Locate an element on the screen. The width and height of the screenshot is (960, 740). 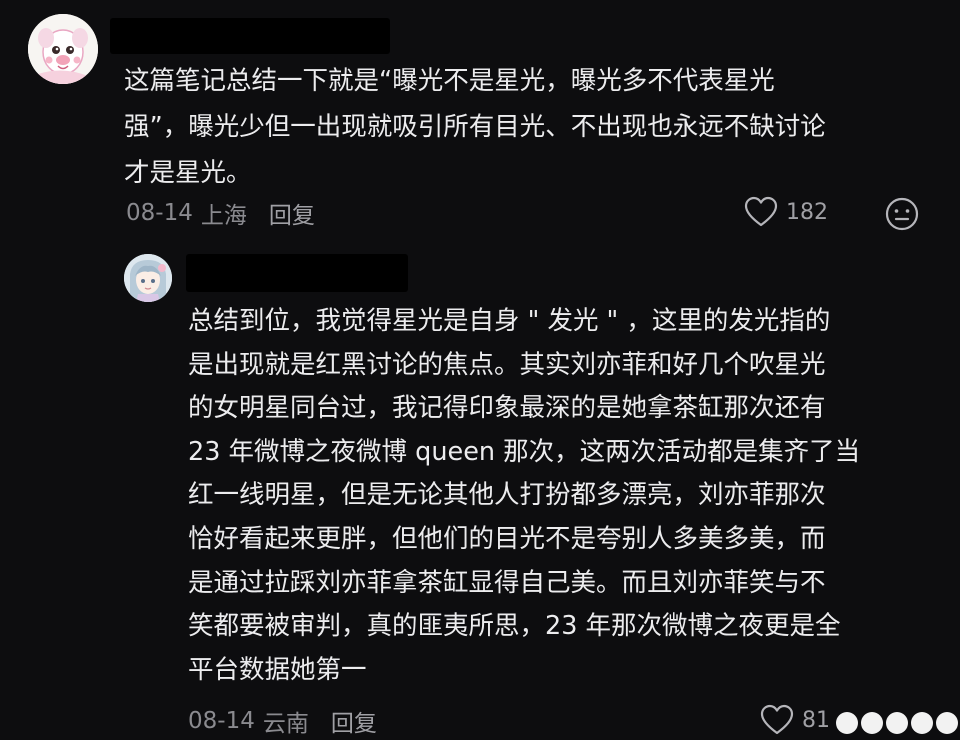
emoji-reaction-button is located at coordinates (902, 216).